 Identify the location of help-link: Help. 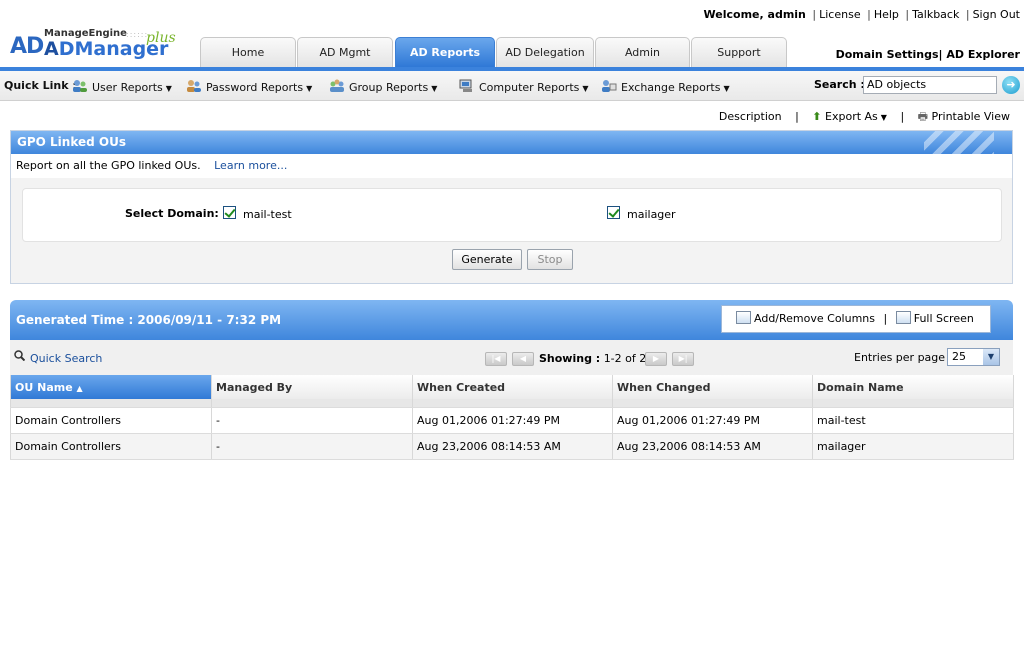
(886, 14).